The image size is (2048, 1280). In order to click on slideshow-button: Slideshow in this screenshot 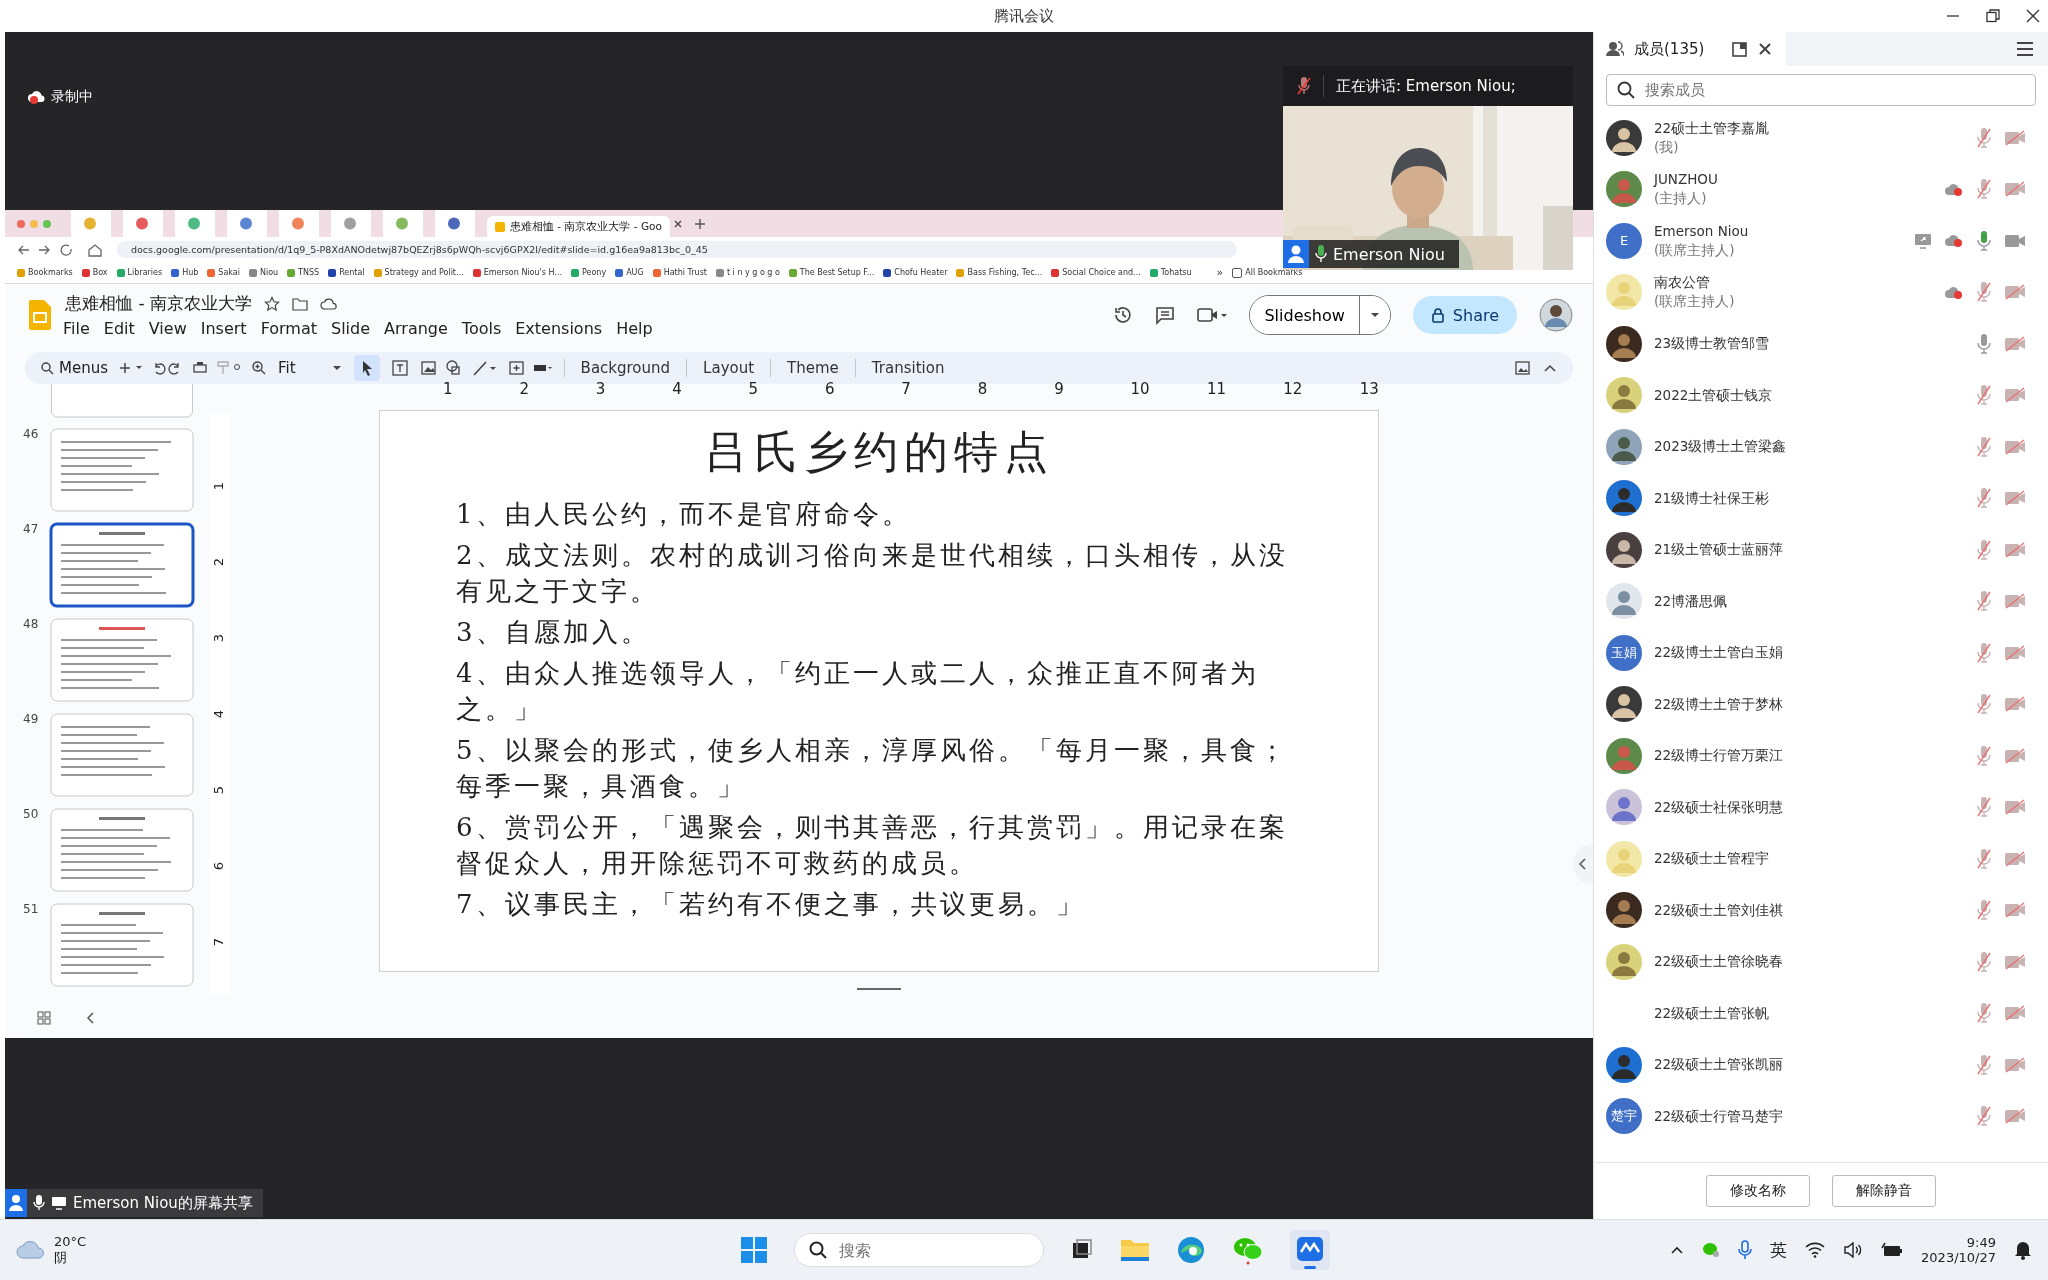, I will do `click(1305, 315)`.